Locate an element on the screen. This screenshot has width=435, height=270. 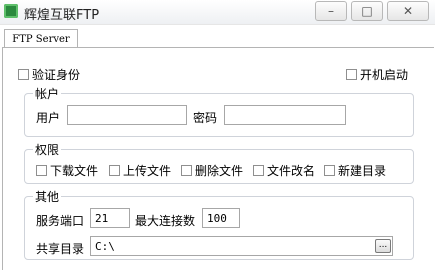
perm-delete: 删除文件 is located at coordinates (212, 170).